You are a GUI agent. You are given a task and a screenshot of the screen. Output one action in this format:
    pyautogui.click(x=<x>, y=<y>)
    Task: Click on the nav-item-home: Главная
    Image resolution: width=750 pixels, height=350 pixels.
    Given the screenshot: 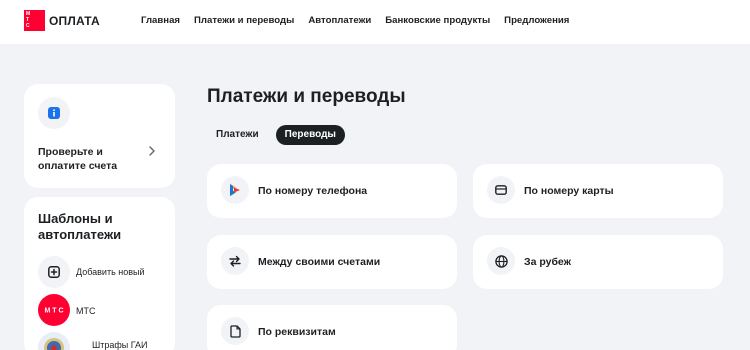 What is the action you would take?
    pyautogui.click(x=160, y=20)
    